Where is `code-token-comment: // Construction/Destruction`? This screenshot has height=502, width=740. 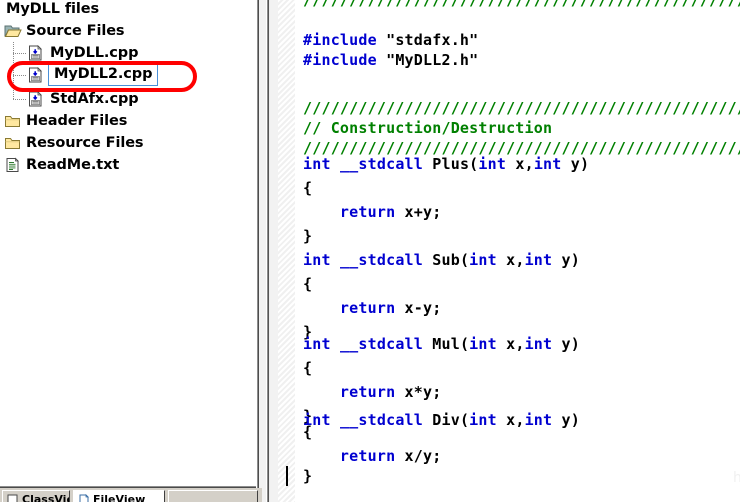
code-token-comment: // Construction/Destruction is located at coordinates (428, 128).